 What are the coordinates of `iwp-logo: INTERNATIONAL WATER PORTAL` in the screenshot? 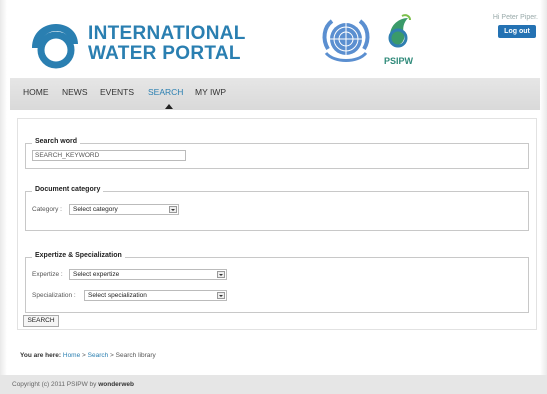 It's located at (135, 44).